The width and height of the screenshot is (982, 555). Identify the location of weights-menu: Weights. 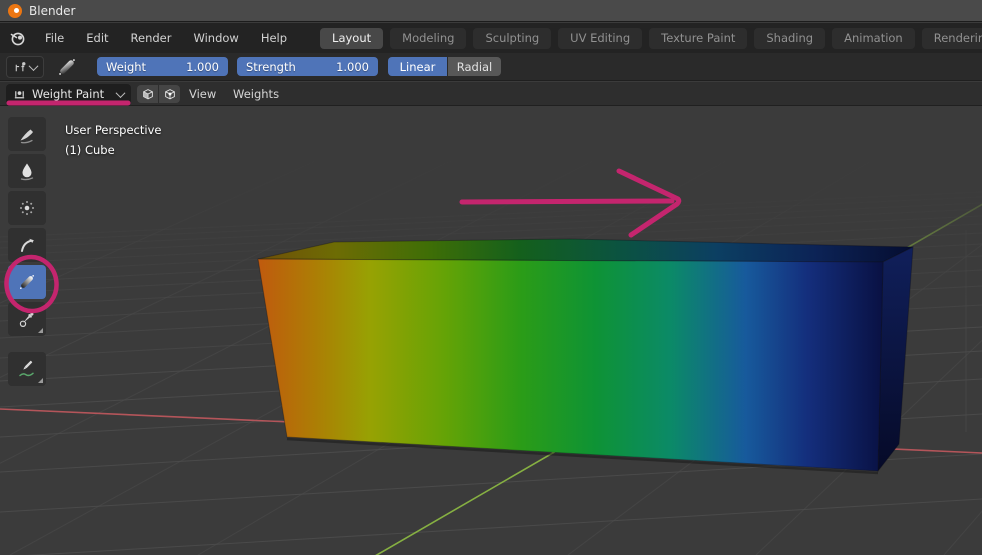
(256, 94).